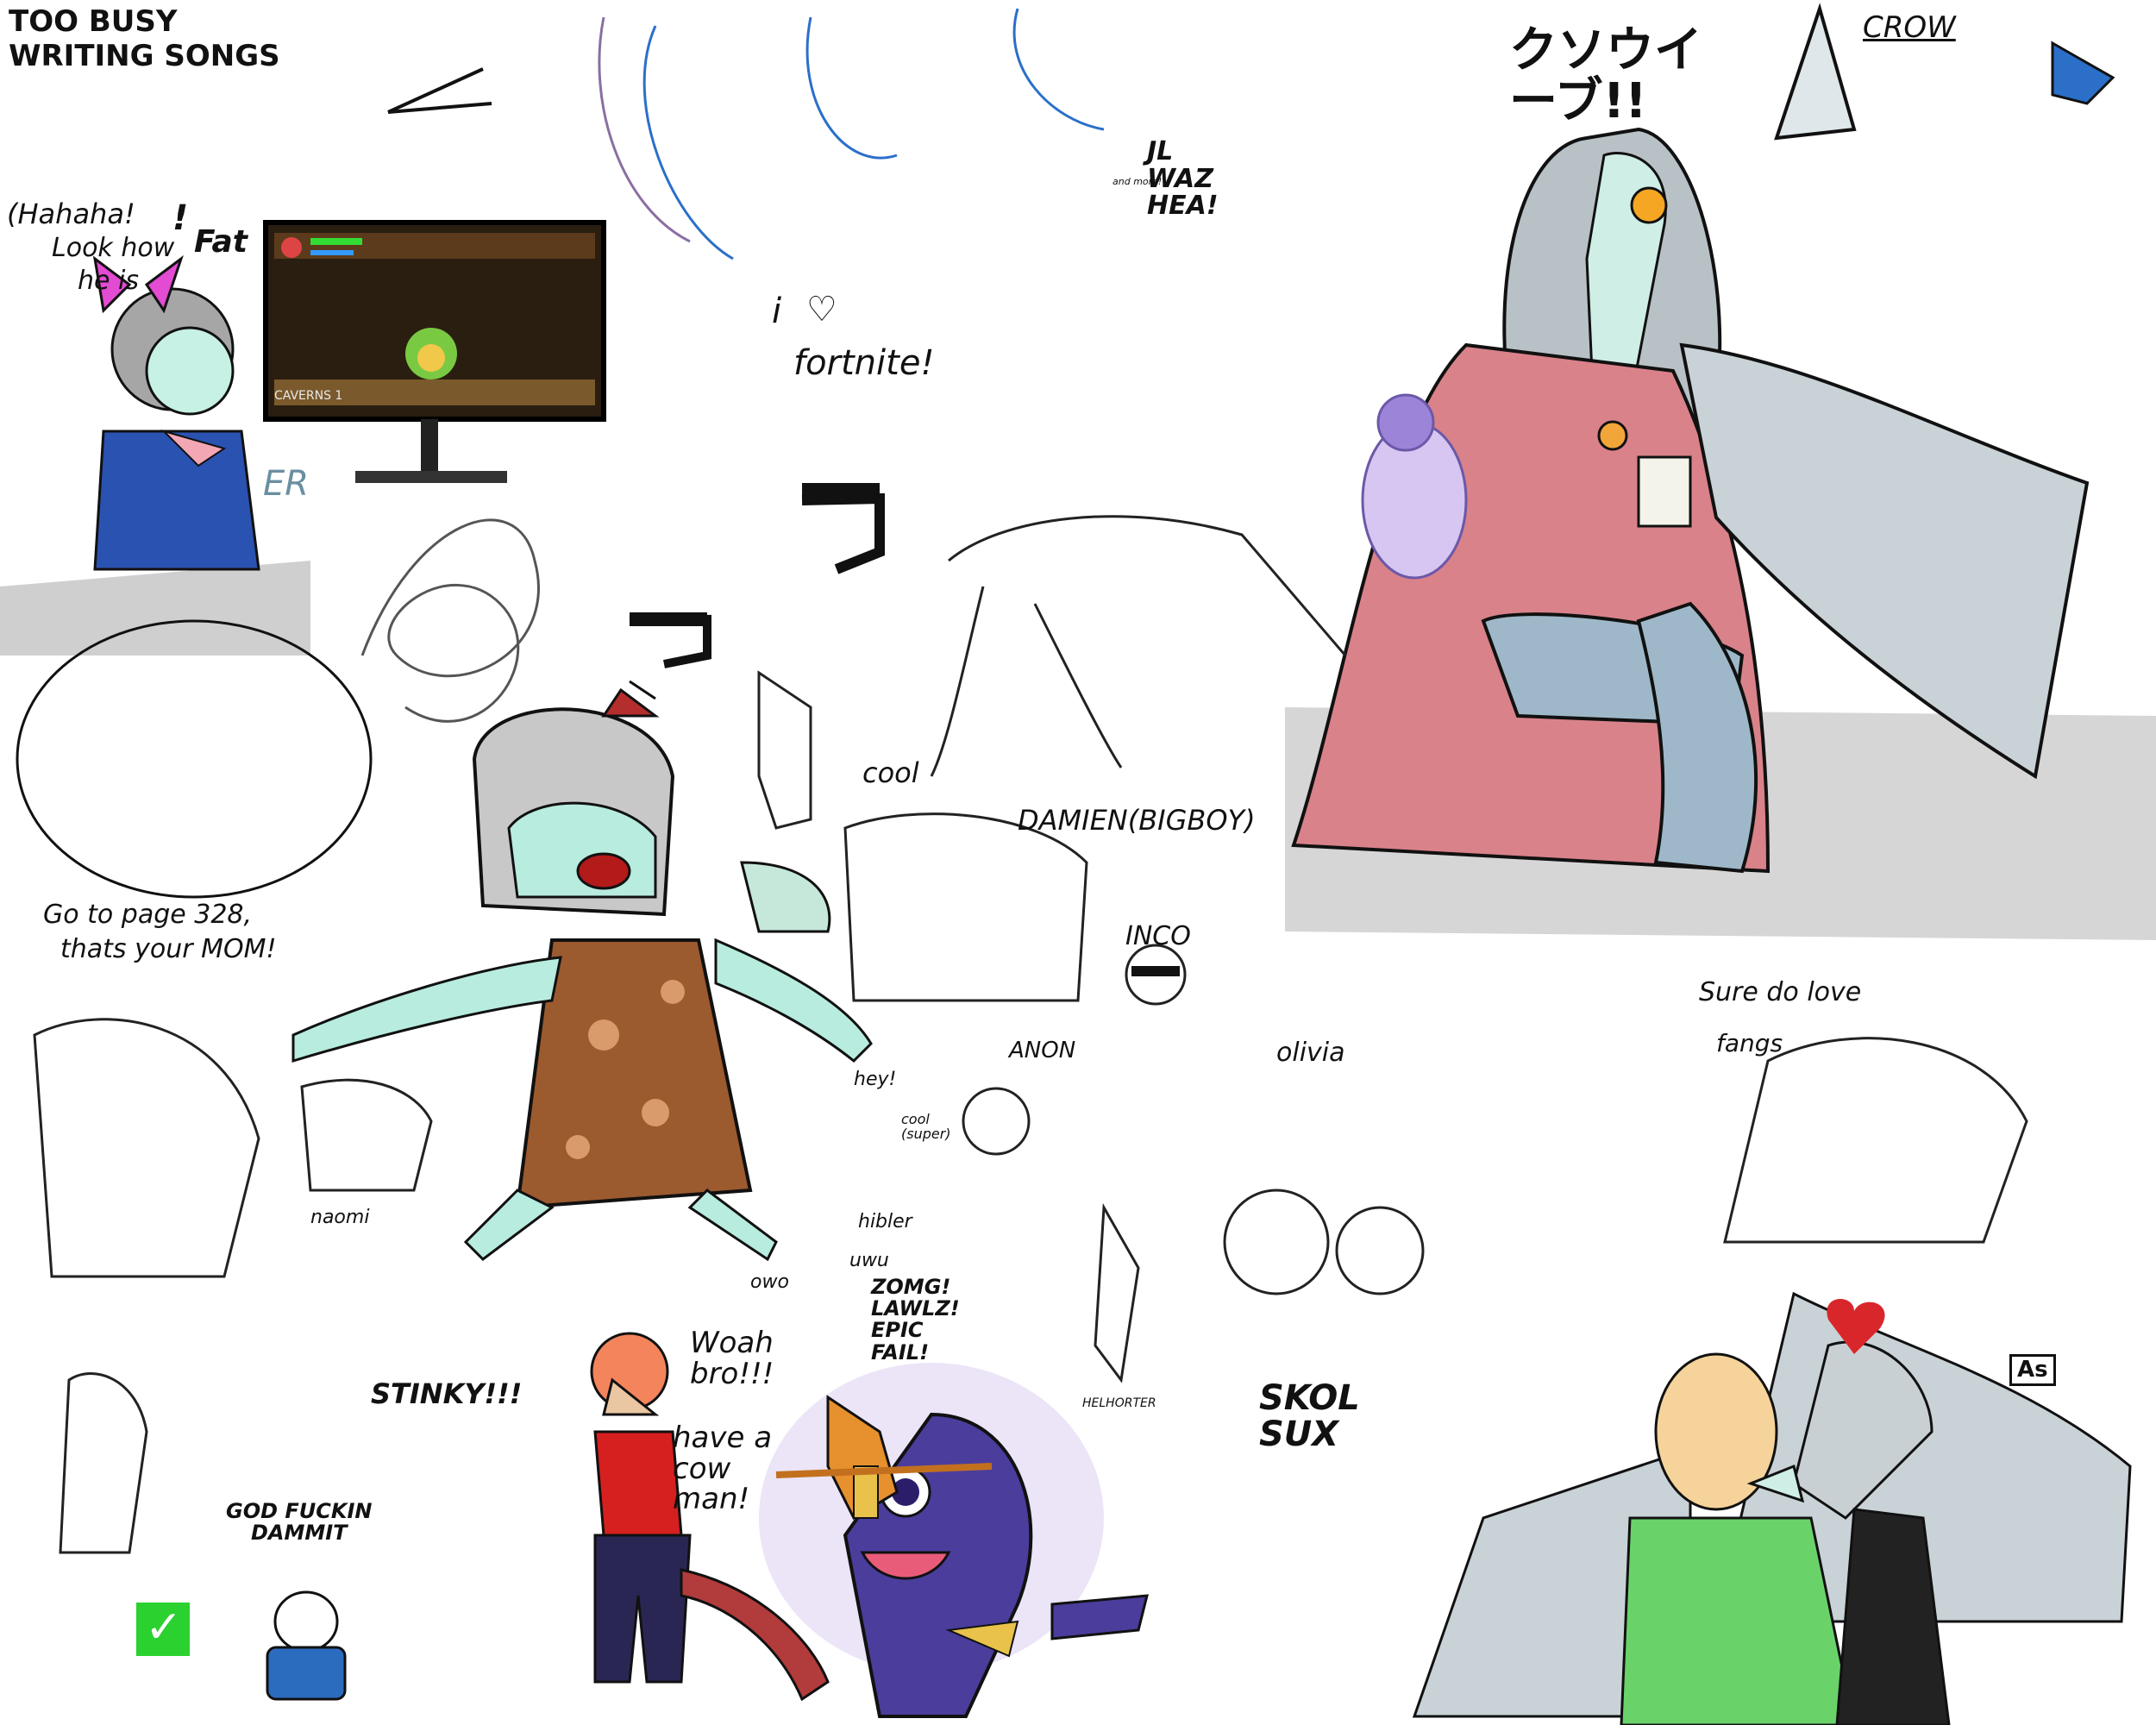  What do you see at coordinates (873, 134) in the screenshot?
I see `blue-sketches` at bounding box center [873, 134].